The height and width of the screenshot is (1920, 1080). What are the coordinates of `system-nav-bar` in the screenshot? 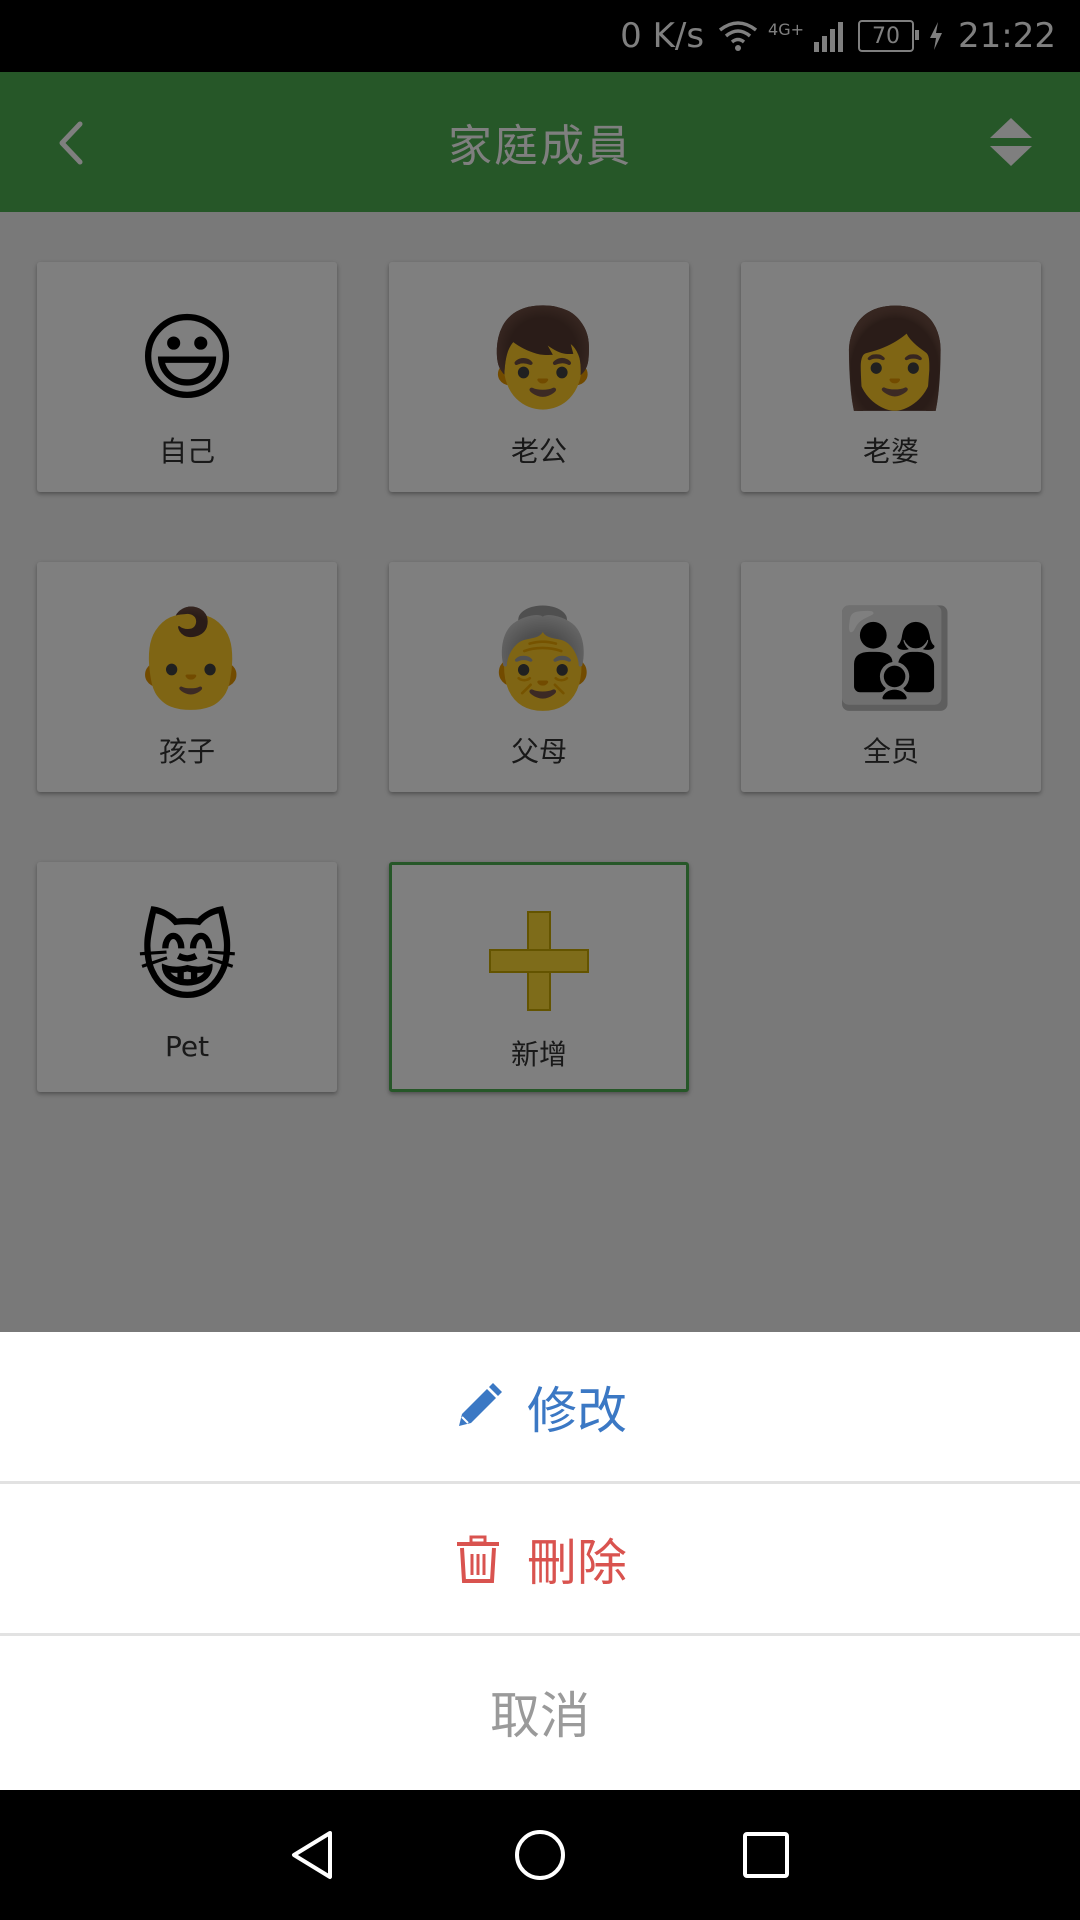 It's located at (540, 1855).